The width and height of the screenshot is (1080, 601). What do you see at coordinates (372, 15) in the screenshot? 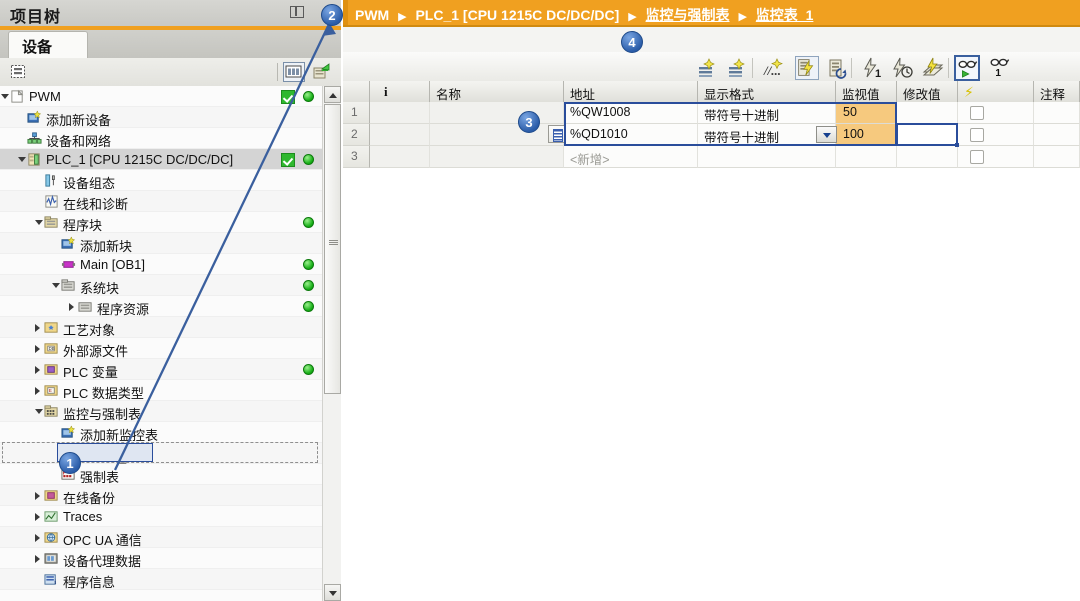
I see `breadcrumb-project: PWM` at bounding box center [372, 15].